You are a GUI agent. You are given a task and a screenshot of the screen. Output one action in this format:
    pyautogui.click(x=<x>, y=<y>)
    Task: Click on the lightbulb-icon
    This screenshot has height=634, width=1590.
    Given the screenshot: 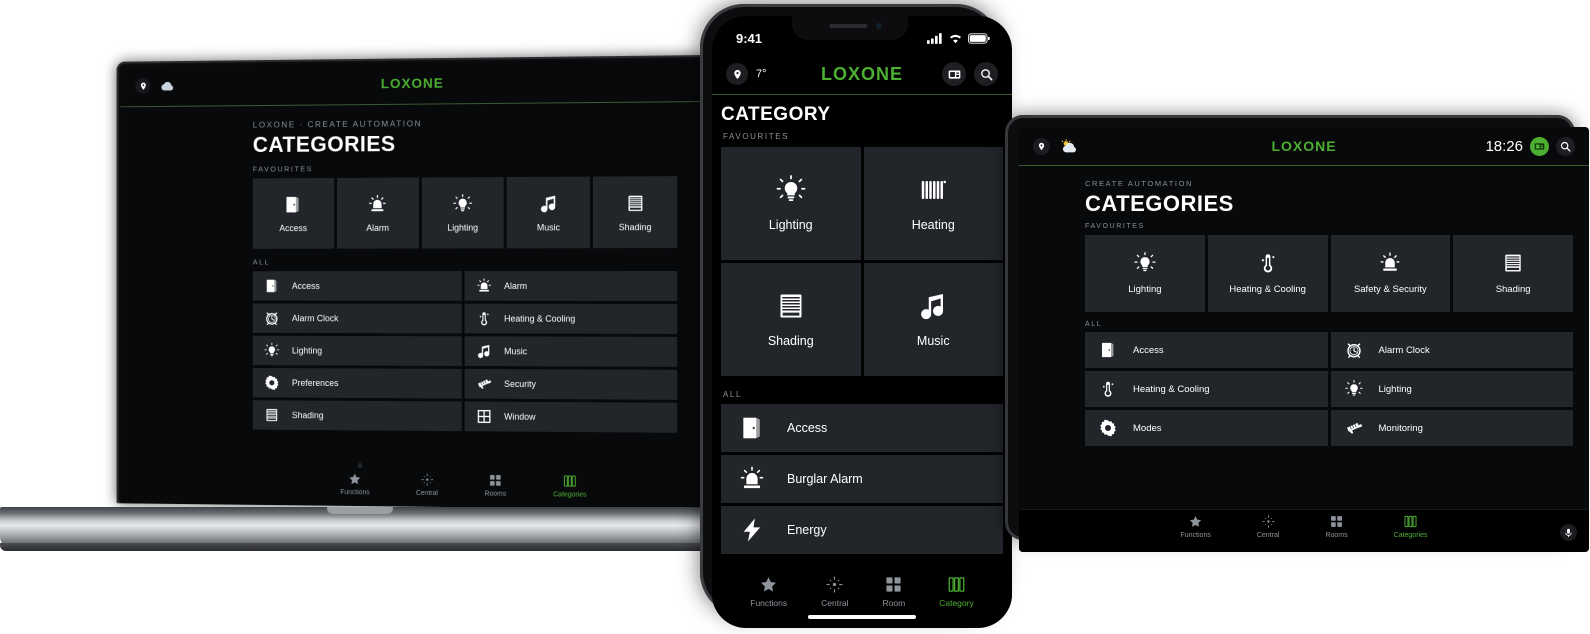 What is the action you would take?
    pyautogui.click(x=271, y=351)
    